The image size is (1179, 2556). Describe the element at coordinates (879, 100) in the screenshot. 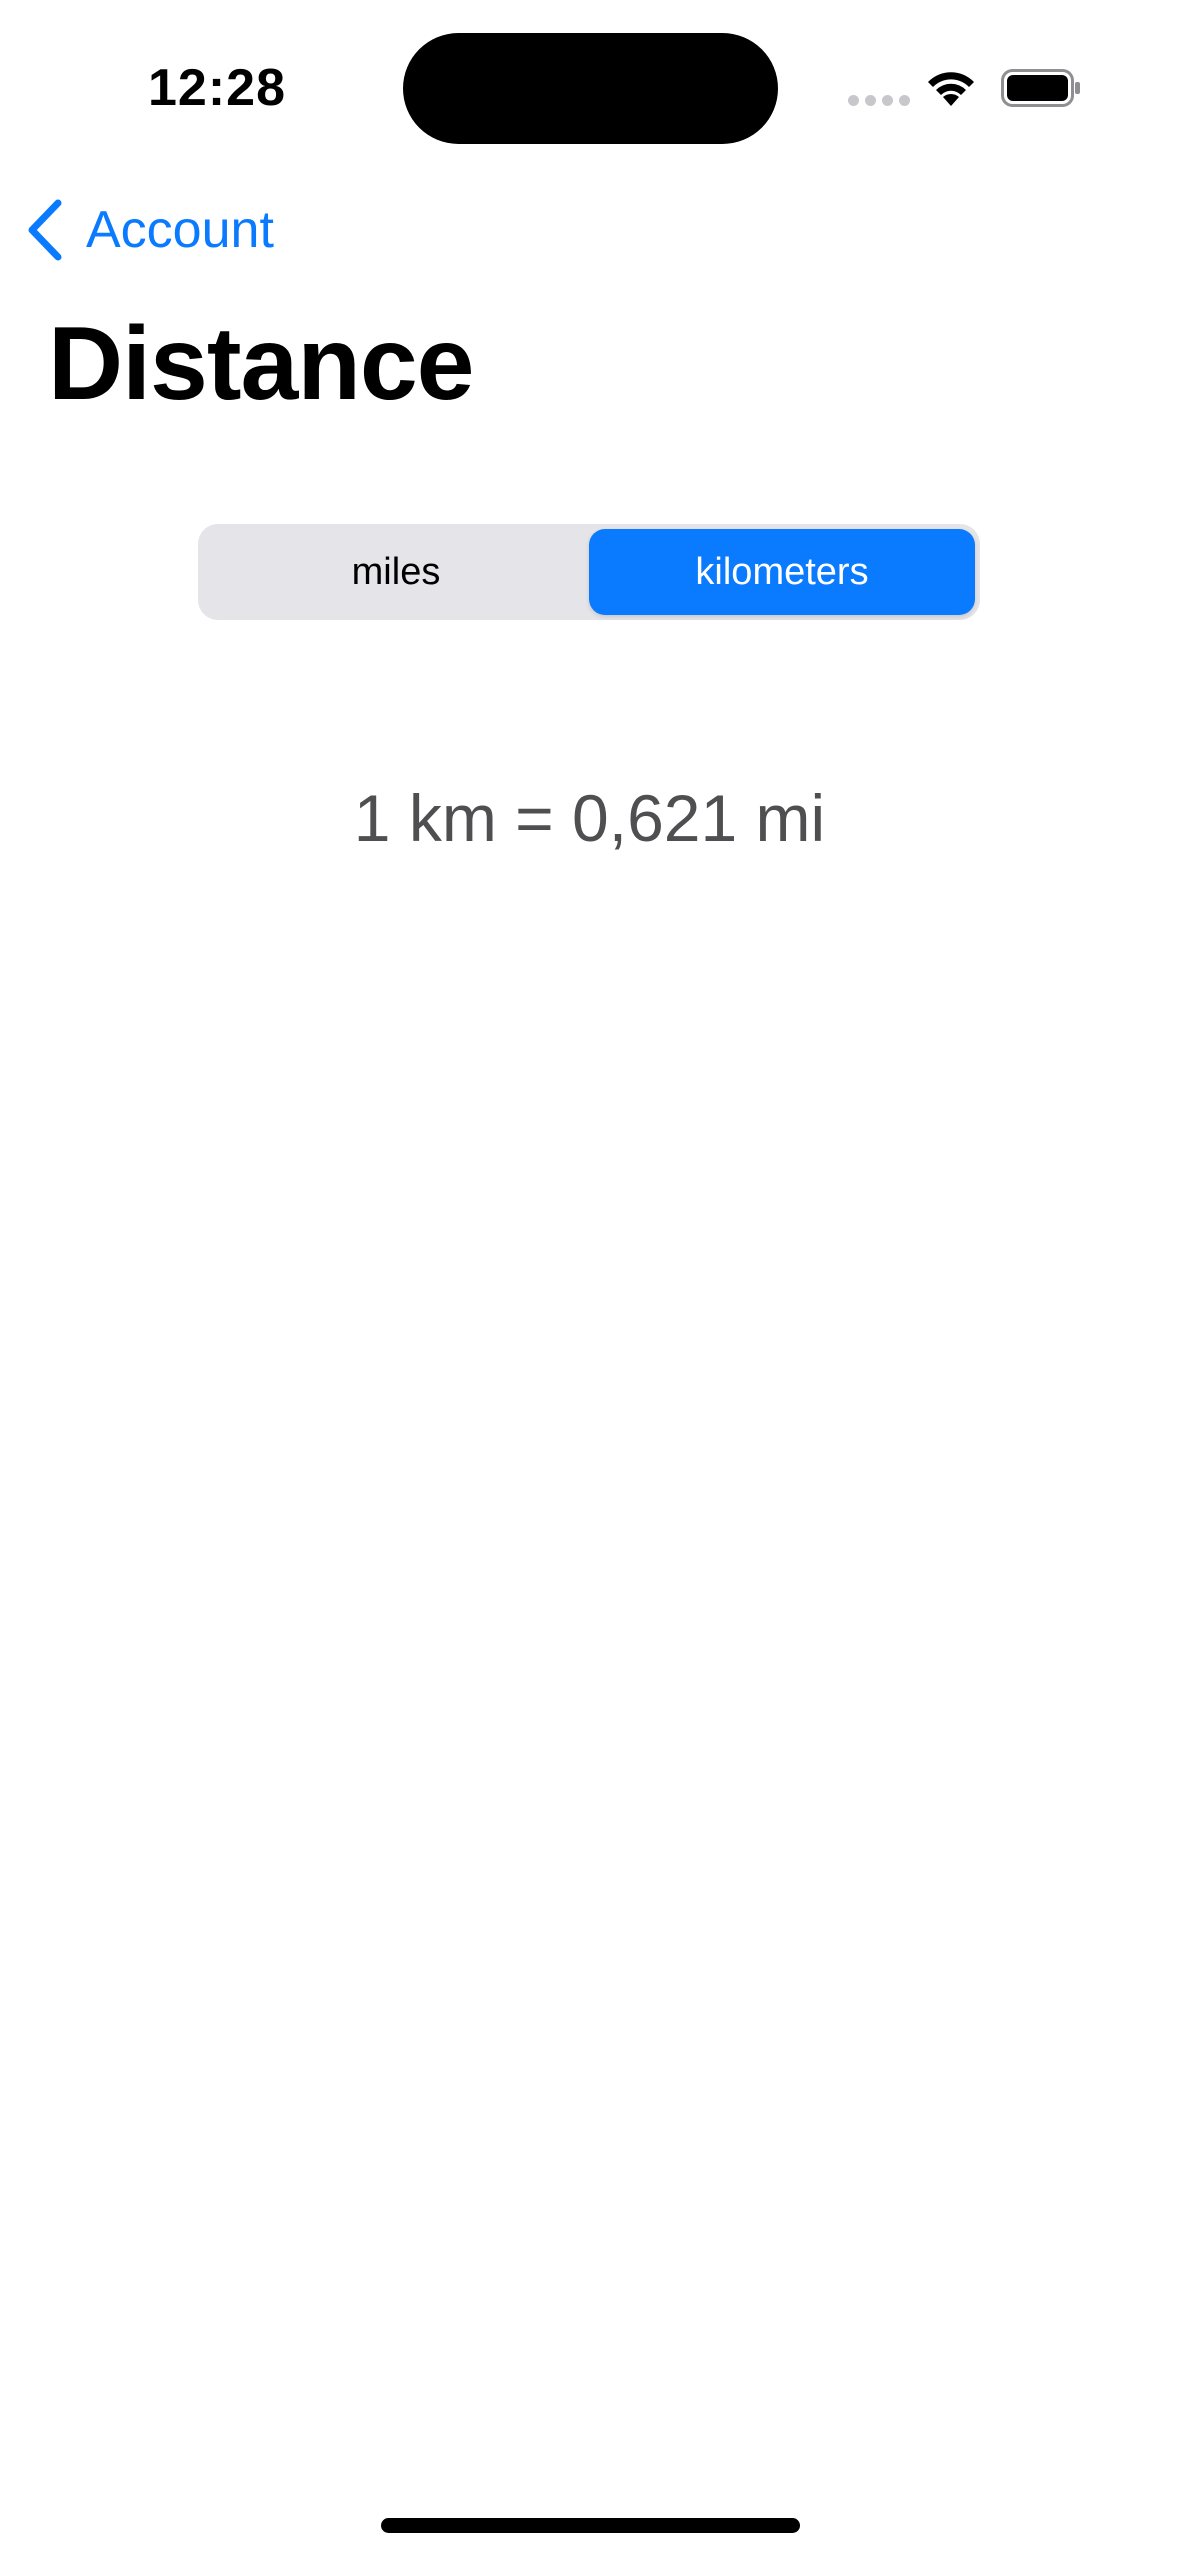

I see `cellular-signal-icon` at that location.